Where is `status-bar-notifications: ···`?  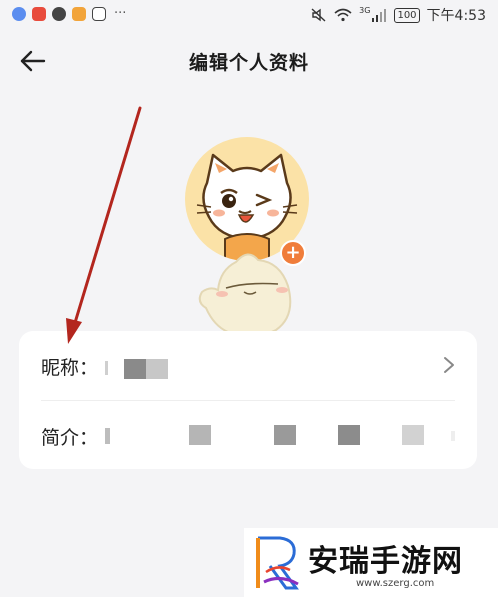
status-bar-notifications: ··· is located at coordinates (69, 14).